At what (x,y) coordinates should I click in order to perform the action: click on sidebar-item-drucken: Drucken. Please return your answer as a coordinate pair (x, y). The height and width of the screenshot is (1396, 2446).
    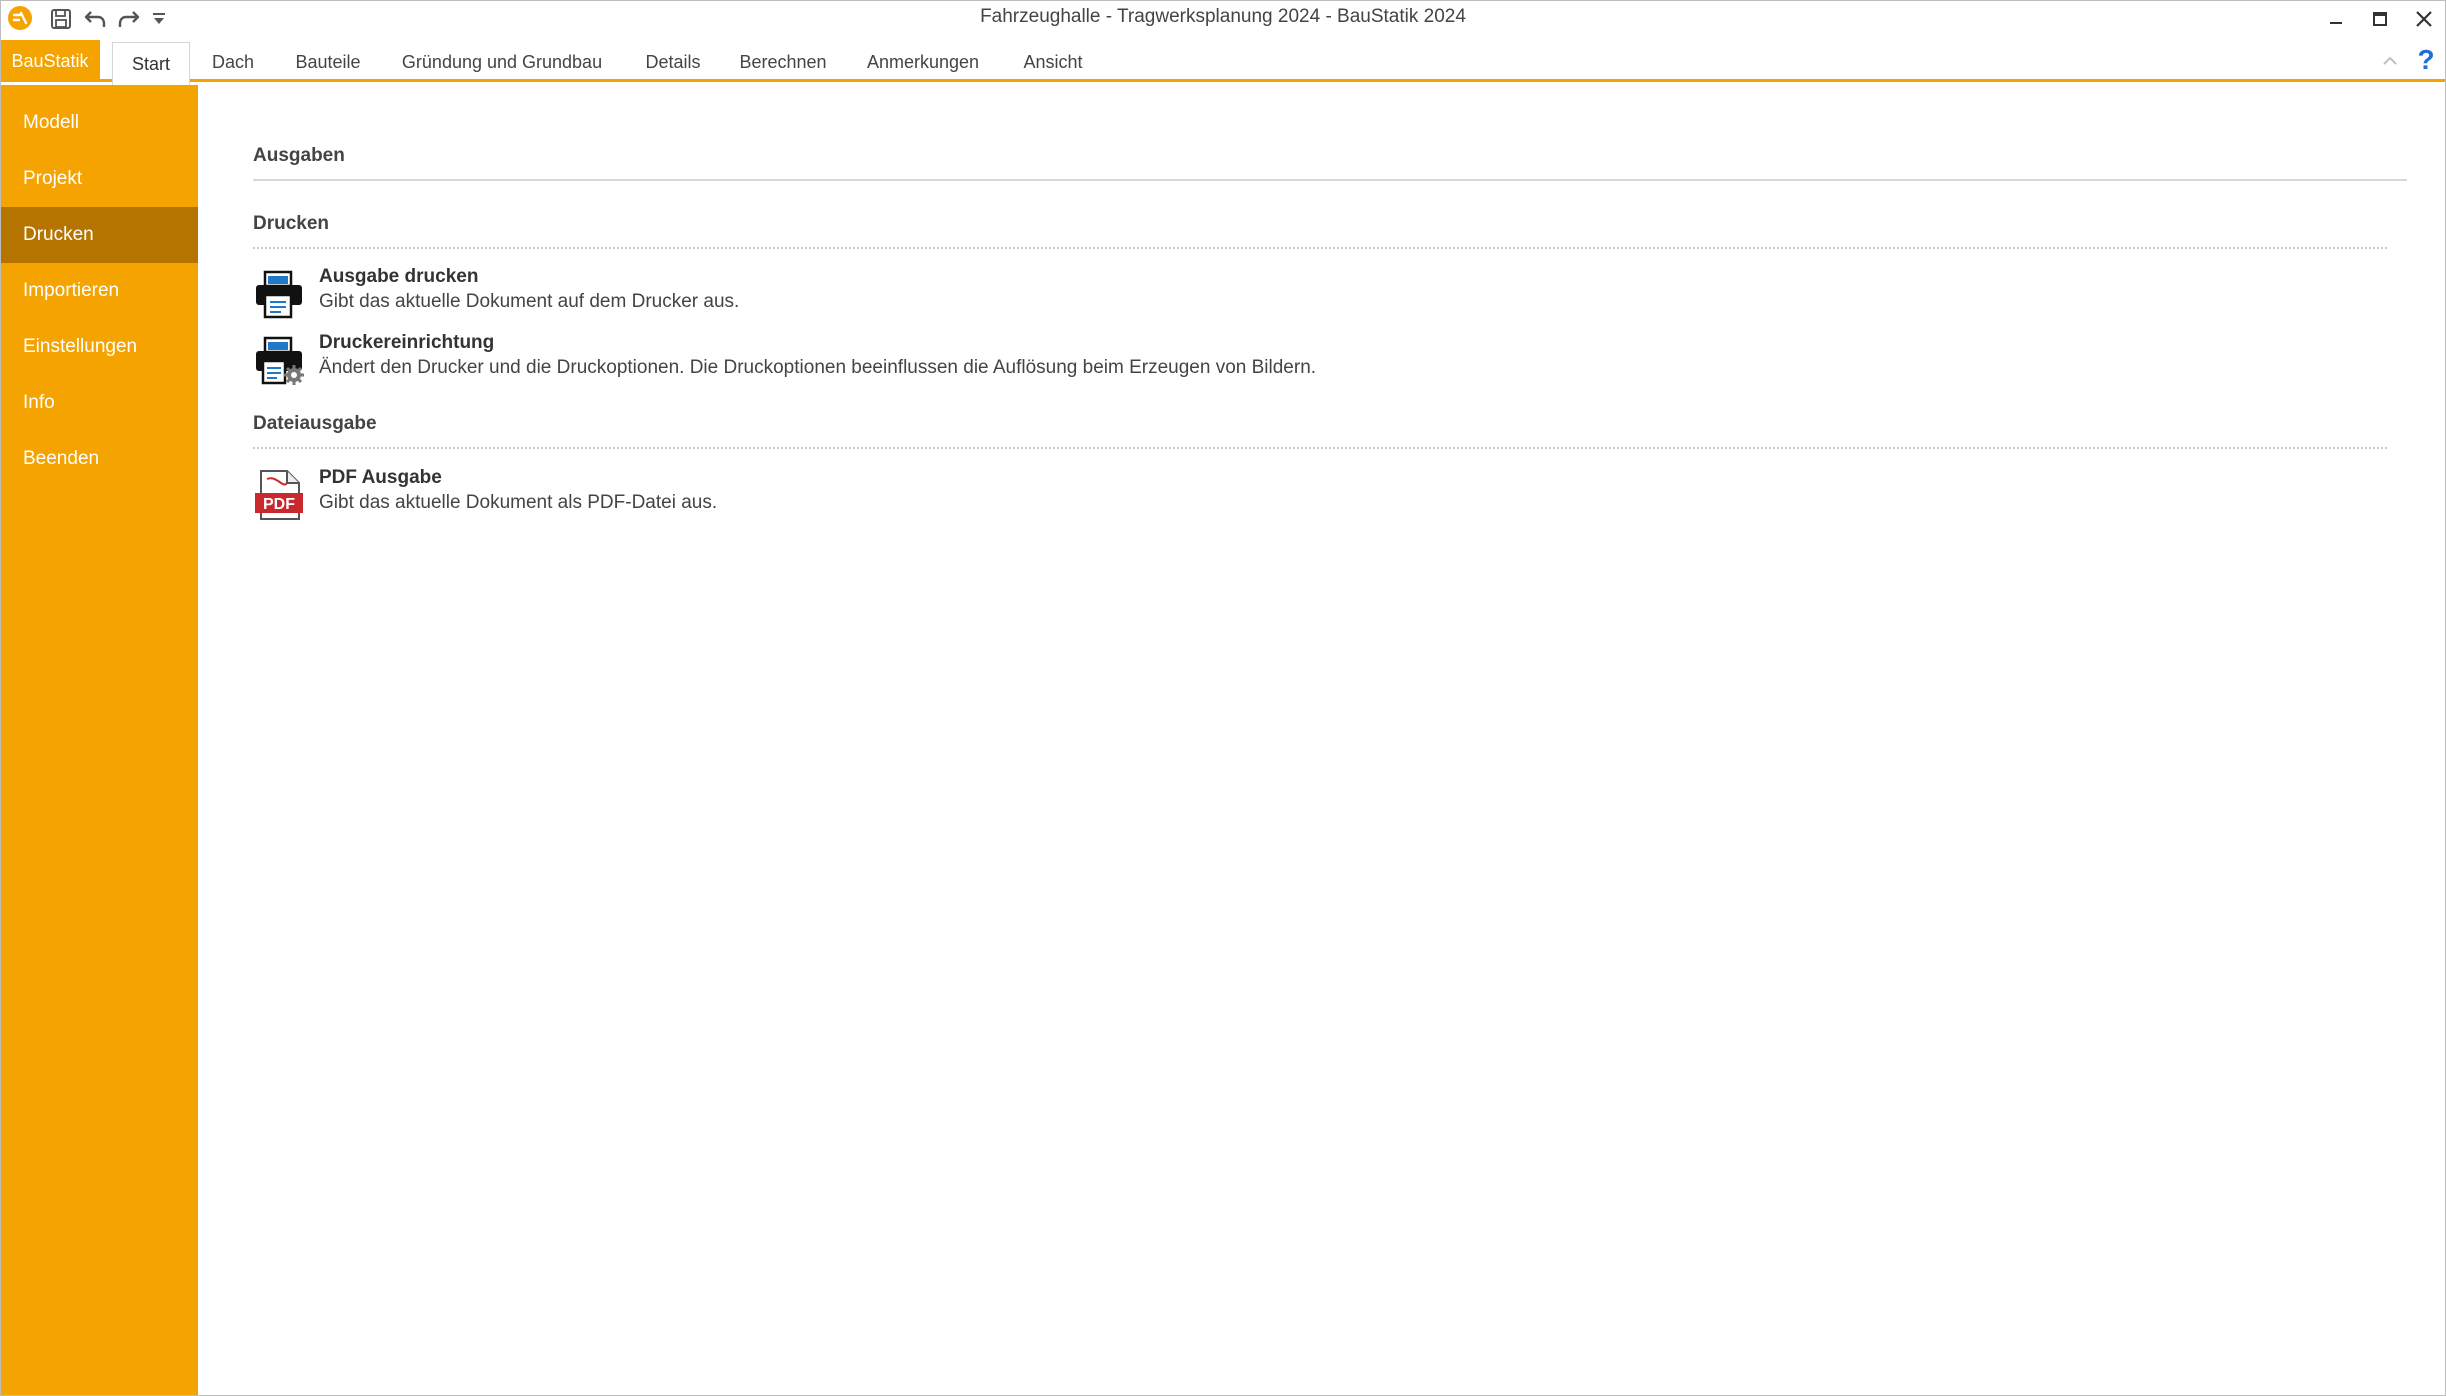
    Looking at the image, I should click on (99, 235).